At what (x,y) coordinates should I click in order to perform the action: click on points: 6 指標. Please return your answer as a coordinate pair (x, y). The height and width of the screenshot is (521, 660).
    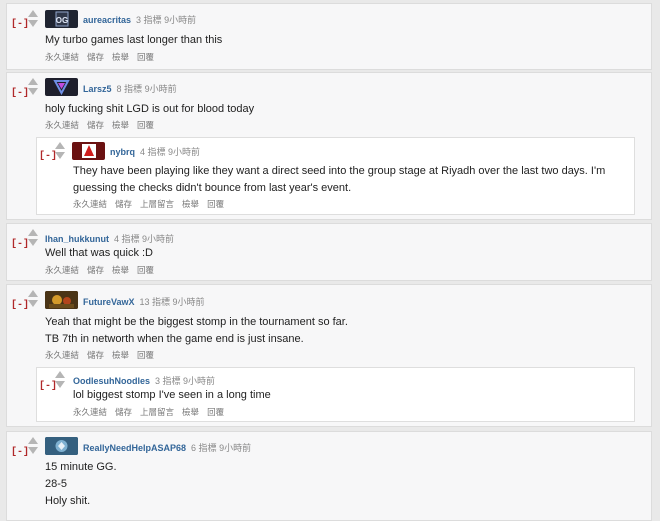
    Looking at the image, I should click on (204, 448).